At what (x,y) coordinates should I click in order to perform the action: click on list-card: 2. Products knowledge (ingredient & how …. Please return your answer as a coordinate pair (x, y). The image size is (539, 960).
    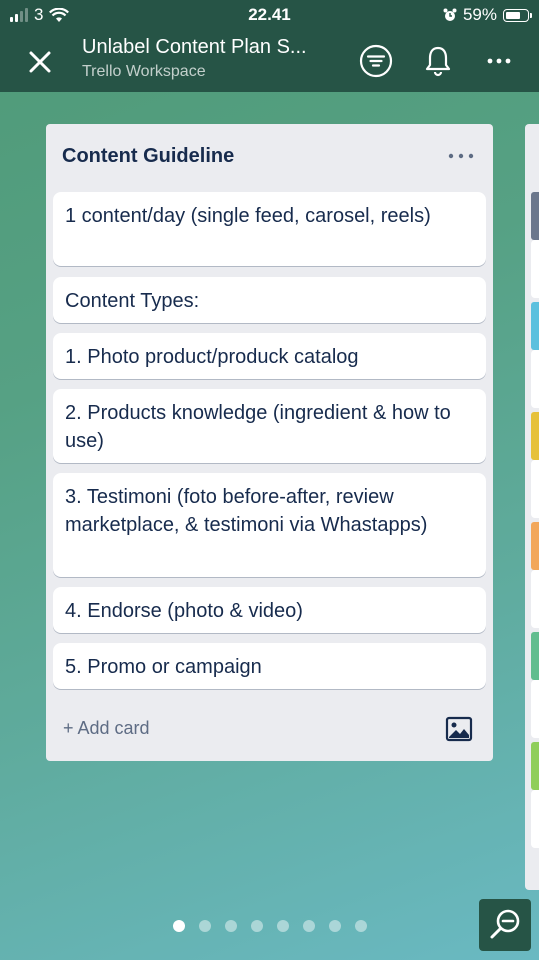
    Looking at the image, I should click on (269, 426).